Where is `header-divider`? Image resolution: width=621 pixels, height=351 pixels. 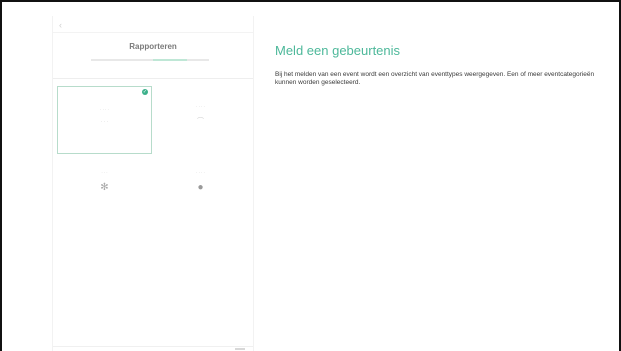
header-divider is located at coordinates (153, 32).